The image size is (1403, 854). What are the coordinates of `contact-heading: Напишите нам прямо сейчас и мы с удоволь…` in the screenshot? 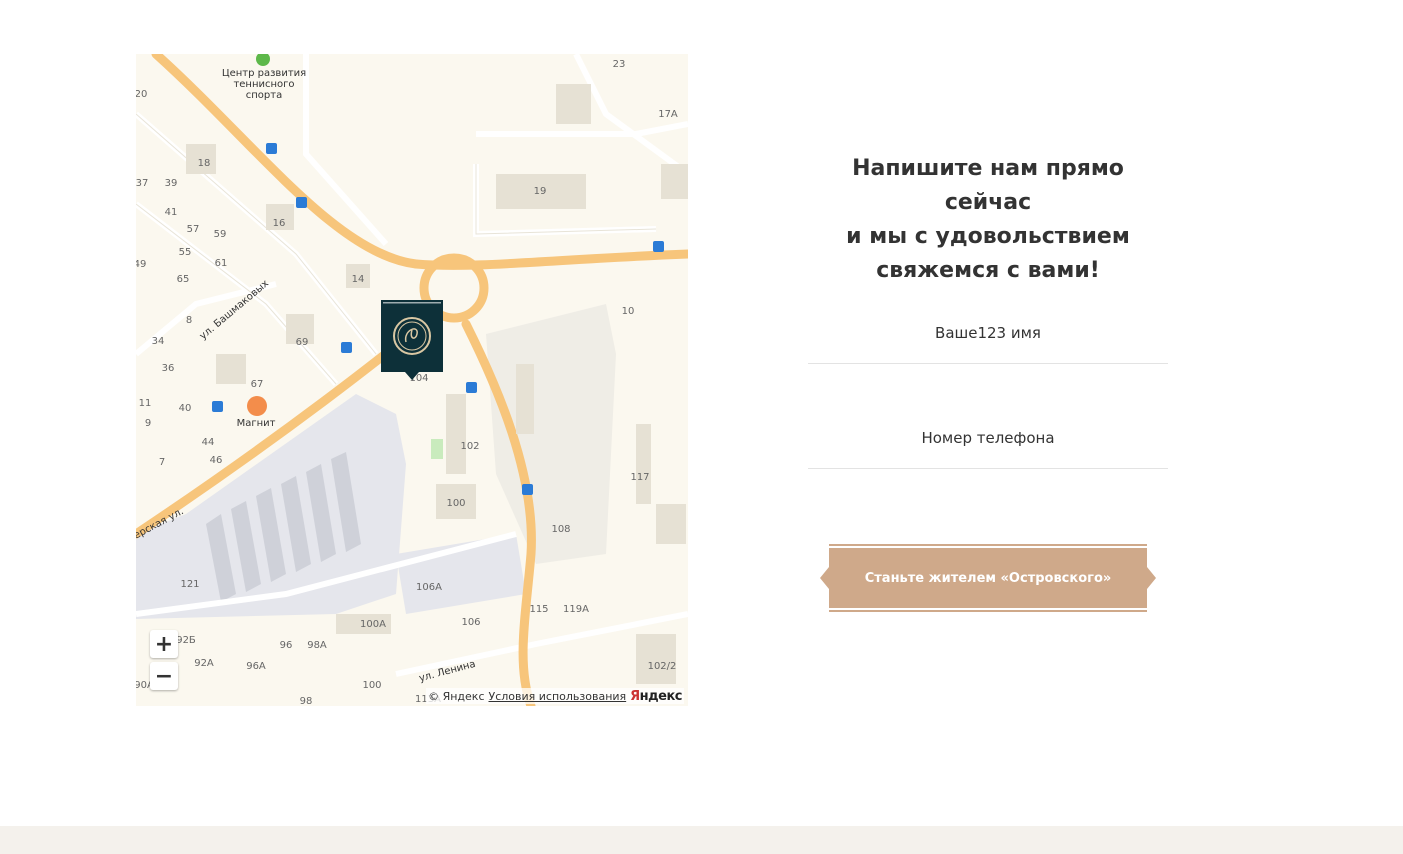 It's located at (988, 220).